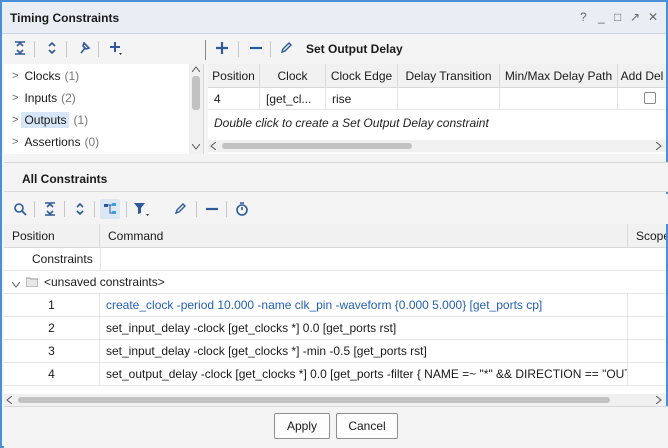 The width and height of the screenshot is (668, 448). I want to click on tree-item-label: Clocks, so click(42, 76).